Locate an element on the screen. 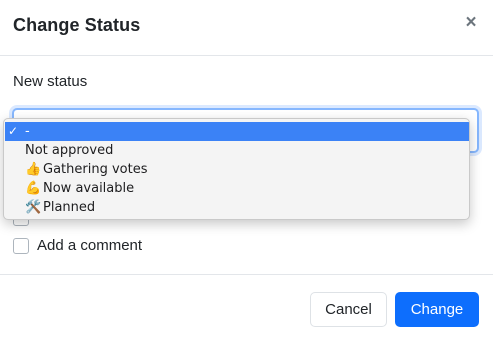  status-option-none: ✓ - is located at coordinates (237, 131).